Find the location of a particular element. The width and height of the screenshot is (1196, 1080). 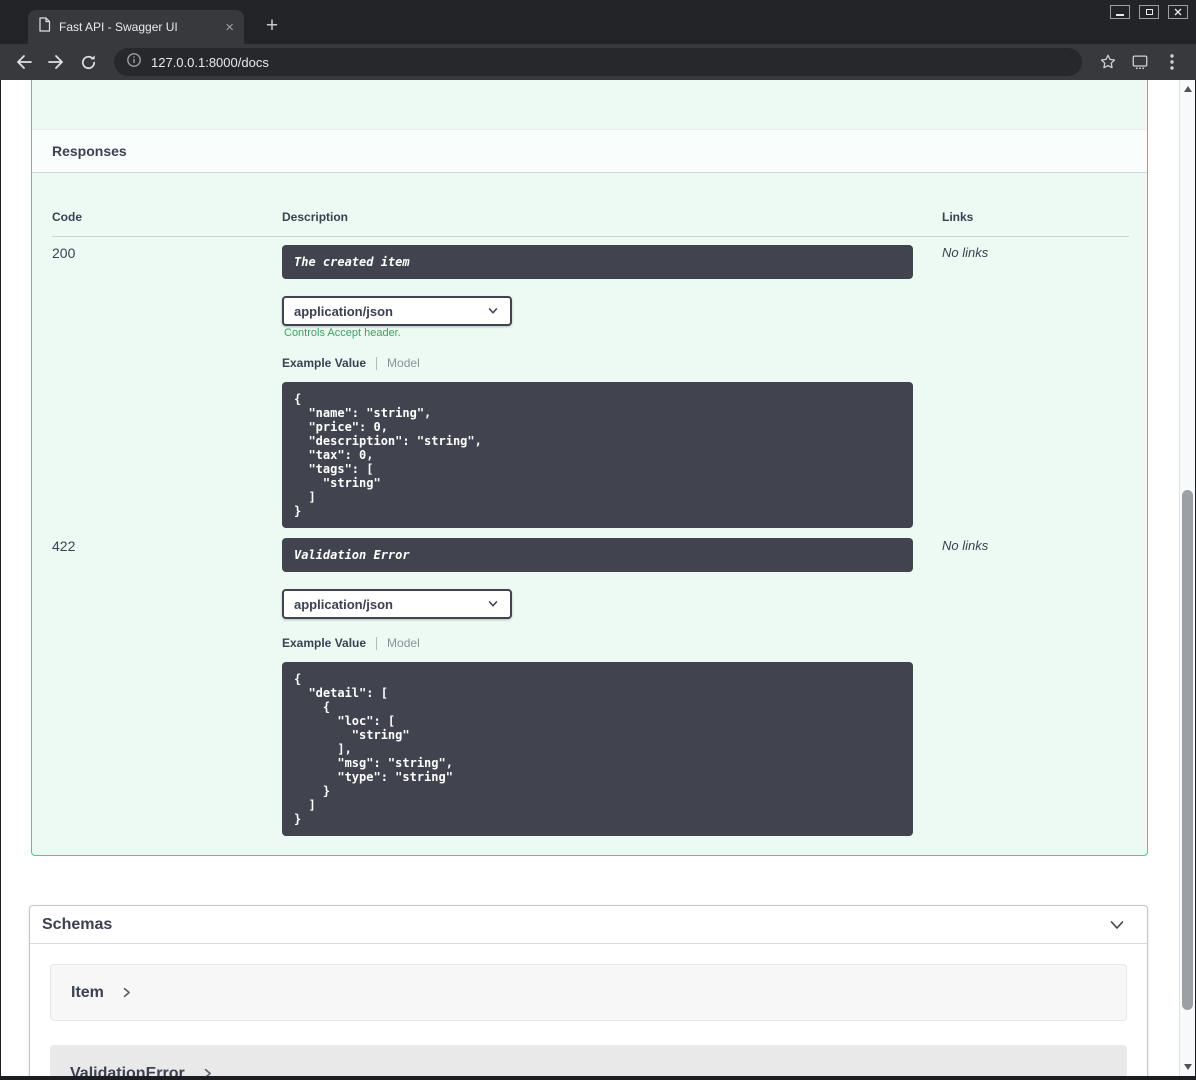

reload-icon is located at coordinates (88, 61).